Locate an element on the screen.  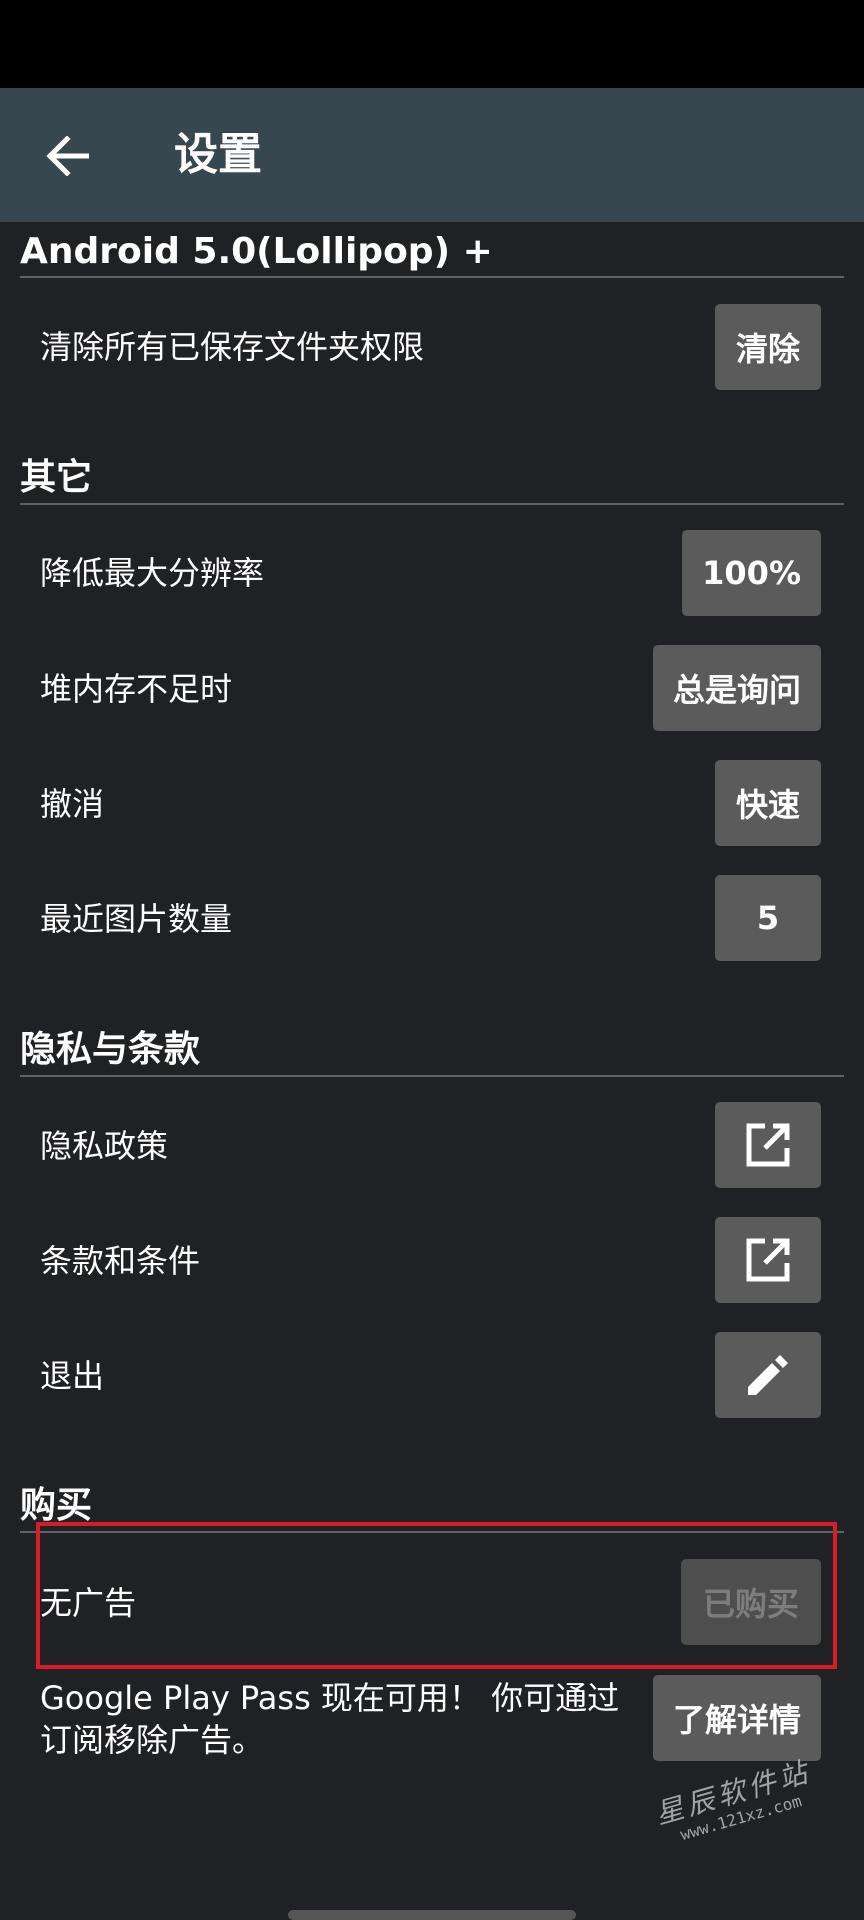
resolution-button: 100% is located at coordinates (751, 573).